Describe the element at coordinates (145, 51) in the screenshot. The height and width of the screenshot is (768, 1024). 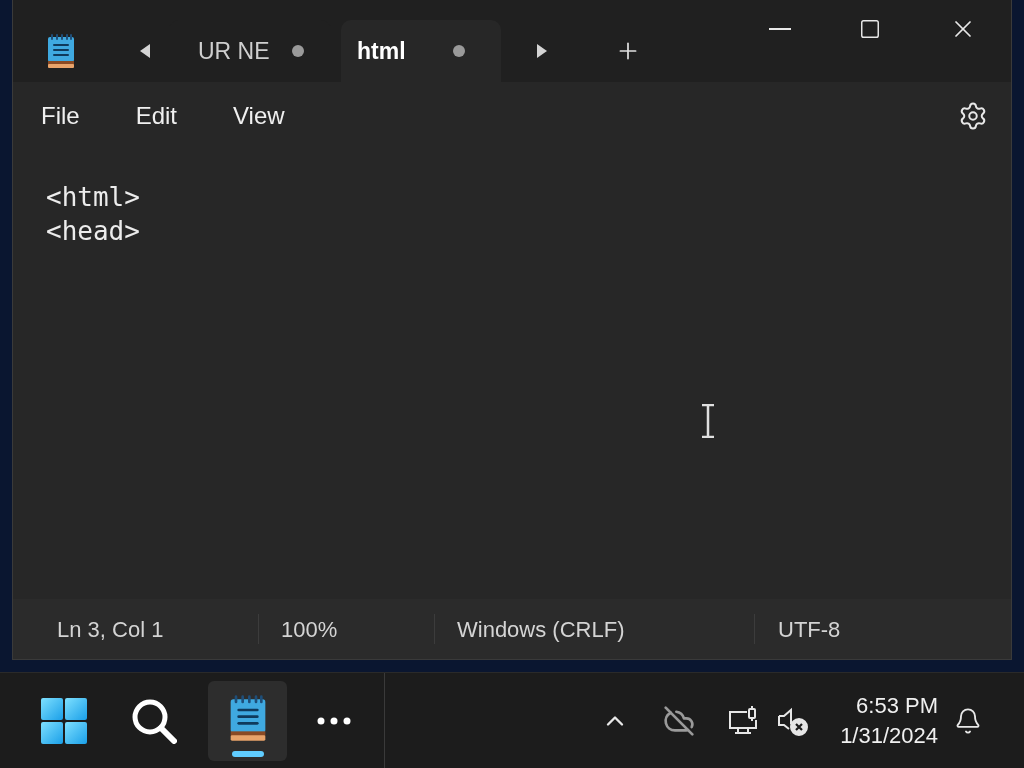
I see `left-triangle-icon` at that location.